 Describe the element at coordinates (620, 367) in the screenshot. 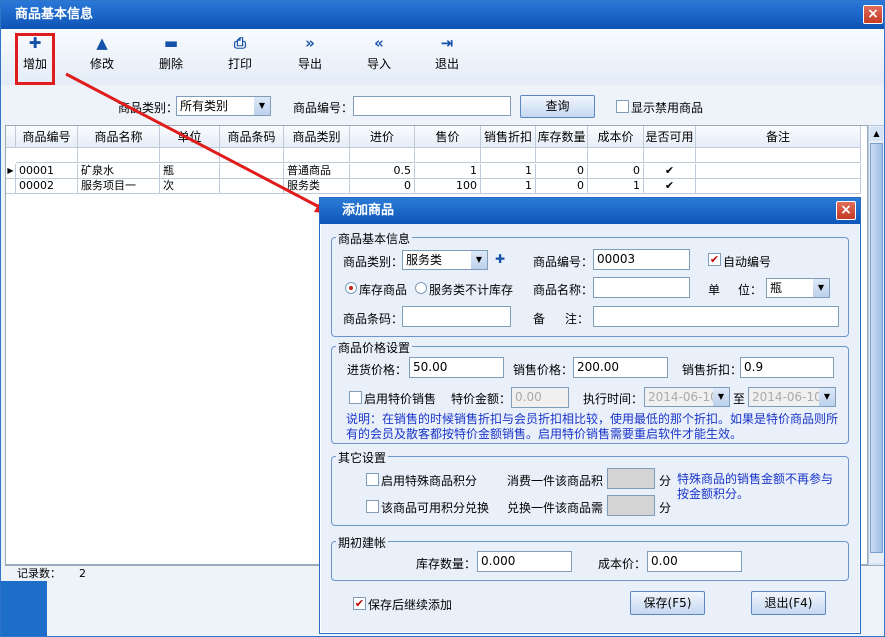

I see `sale-price-input: 200.00` at that location.